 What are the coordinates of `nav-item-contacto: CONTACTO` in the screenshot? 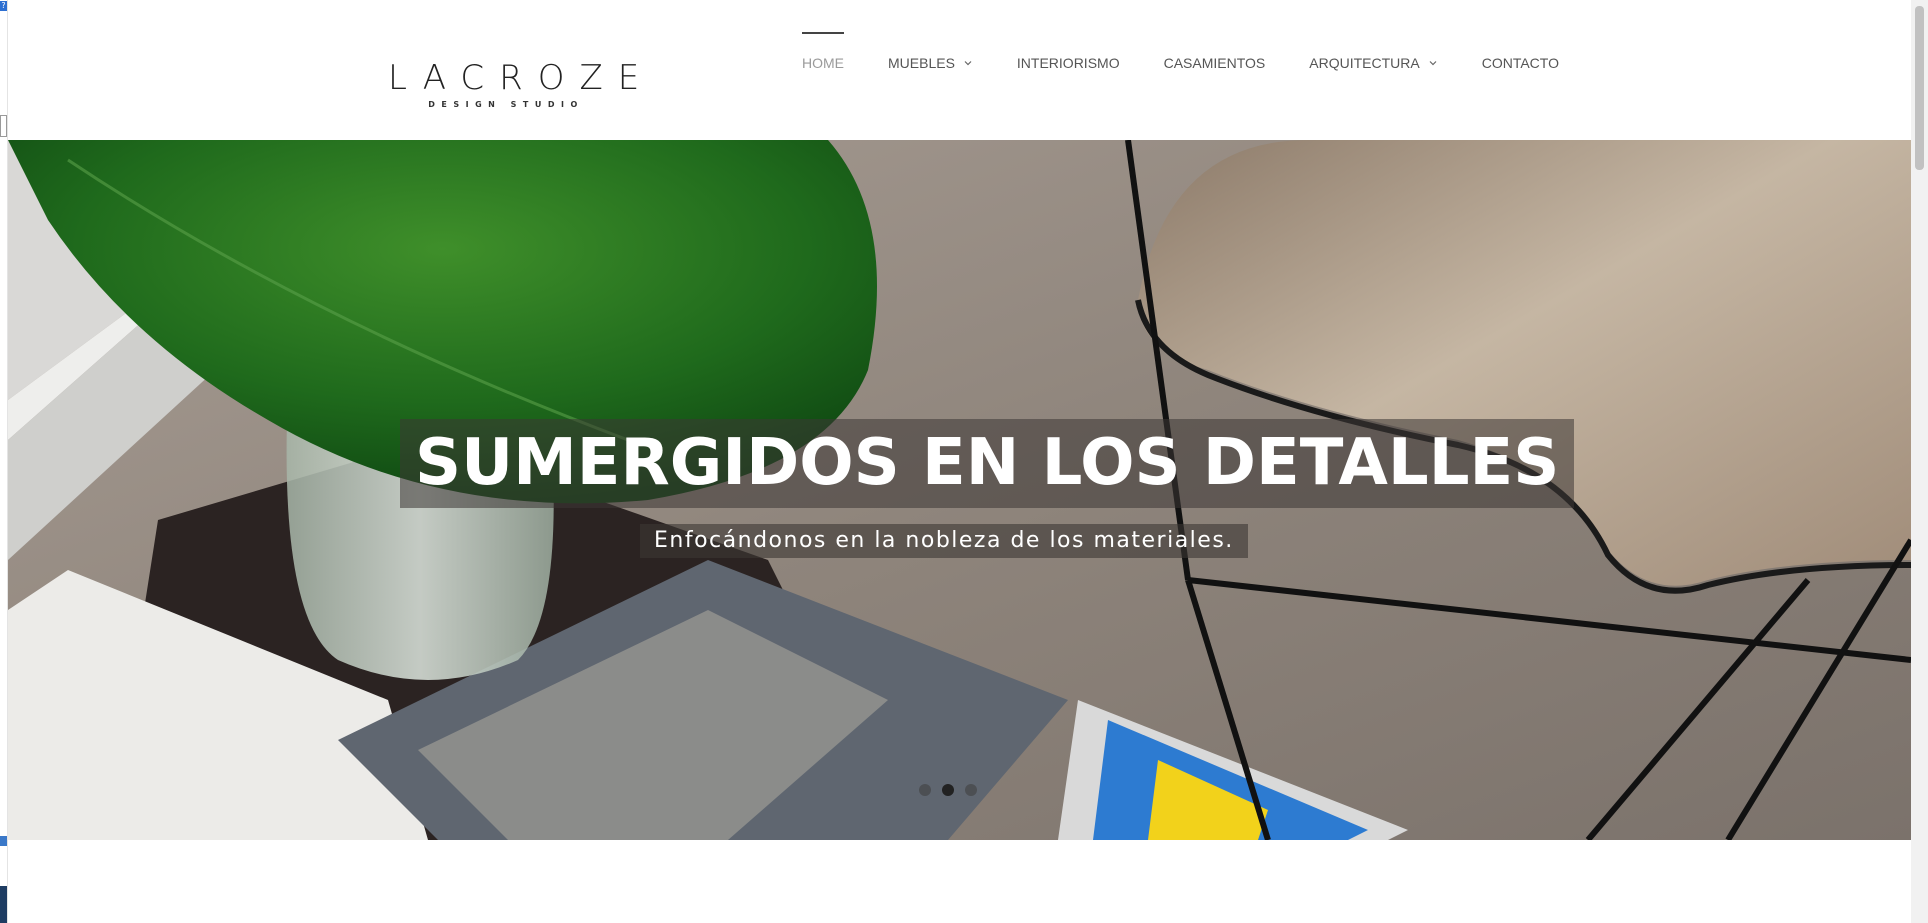 It's located at (1520, 70).